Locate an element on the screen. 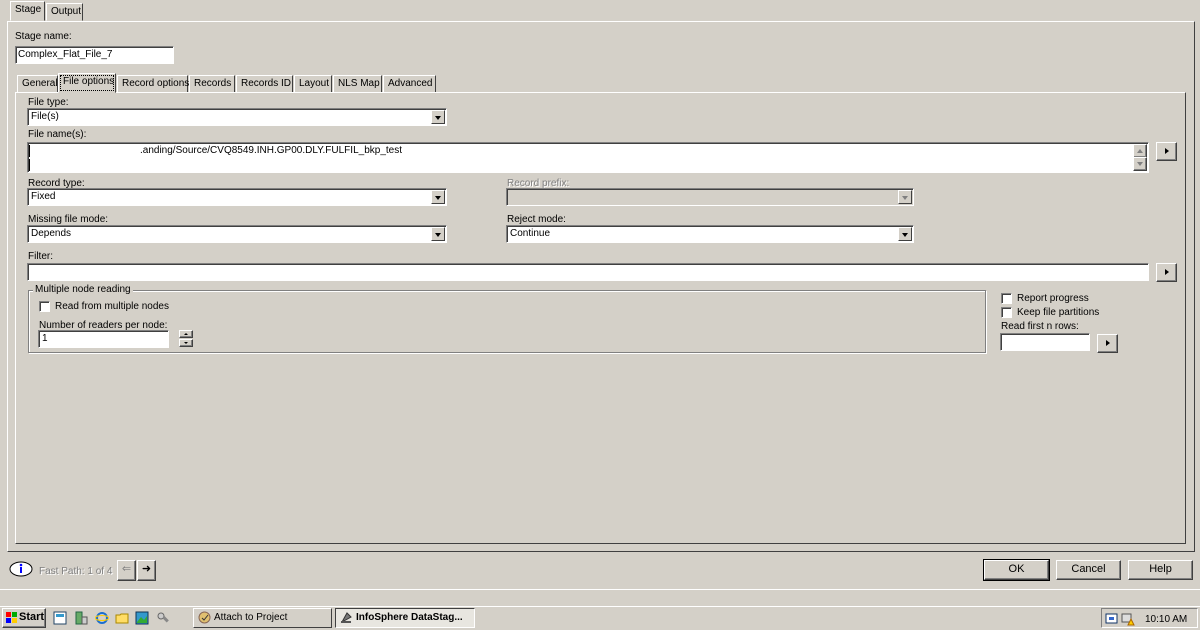 The width and height of the screenshot is (1200, 630). help-label: Help is located at coordinates (1160, 569).